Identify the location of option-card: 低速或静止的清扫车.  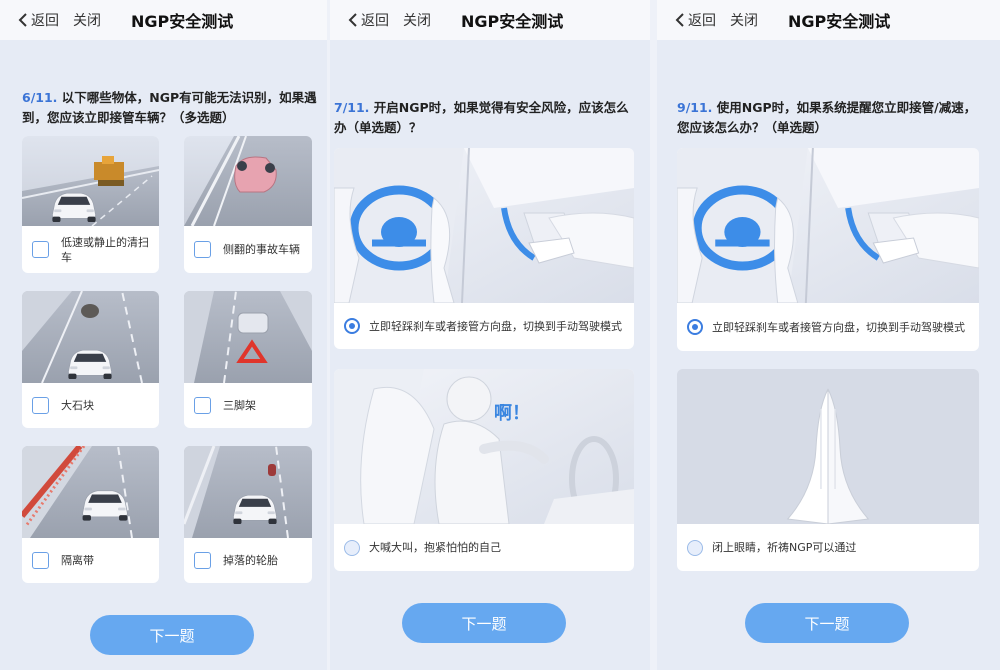
(90, 204).